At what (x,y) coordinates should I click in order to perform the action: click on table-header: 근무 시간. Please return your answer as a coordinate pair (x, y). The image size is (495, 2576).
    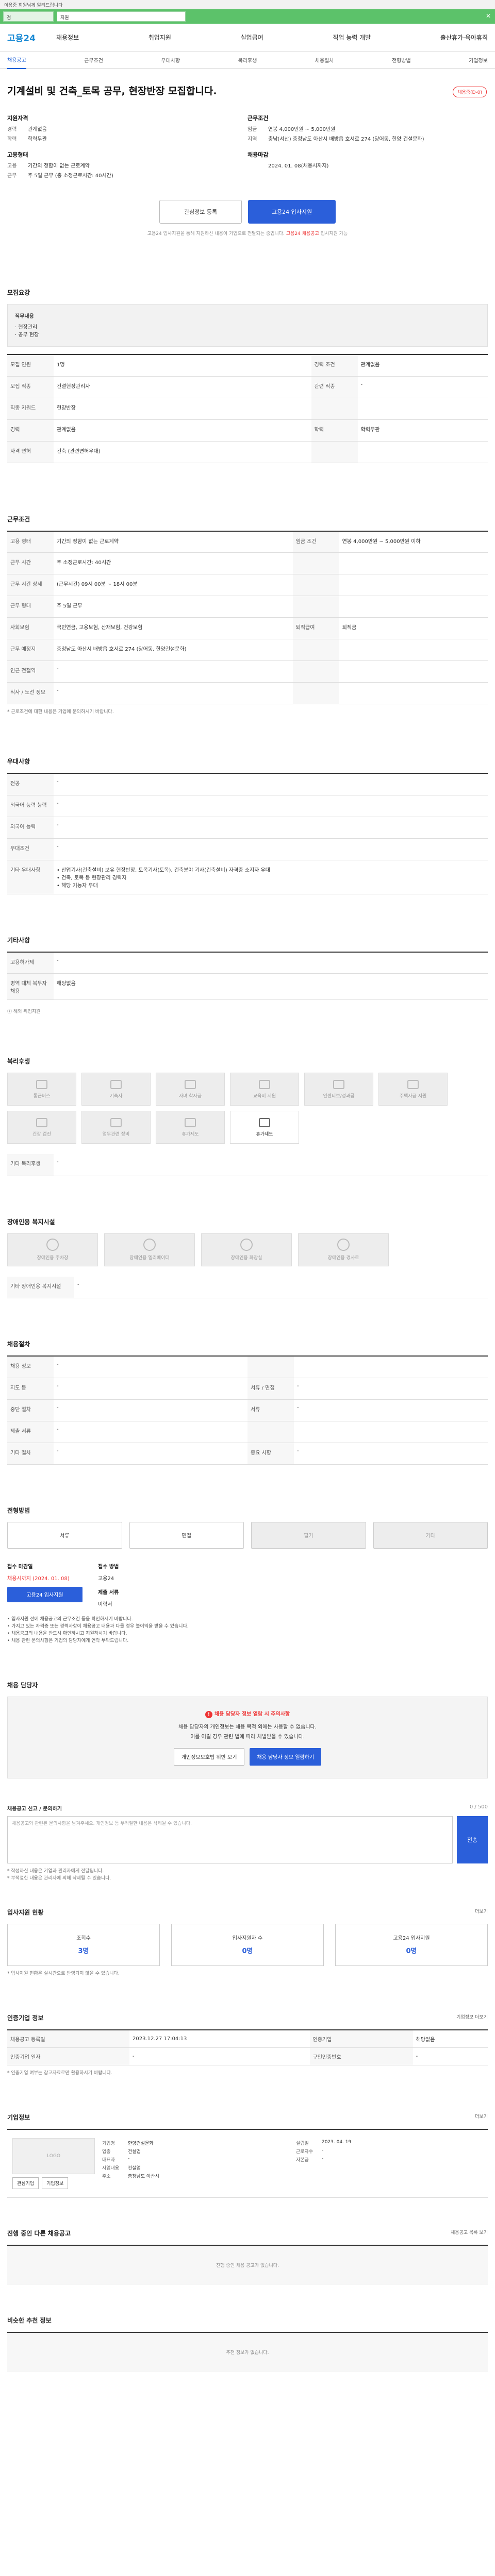
    Looking at the image, I should click on (31, 563).